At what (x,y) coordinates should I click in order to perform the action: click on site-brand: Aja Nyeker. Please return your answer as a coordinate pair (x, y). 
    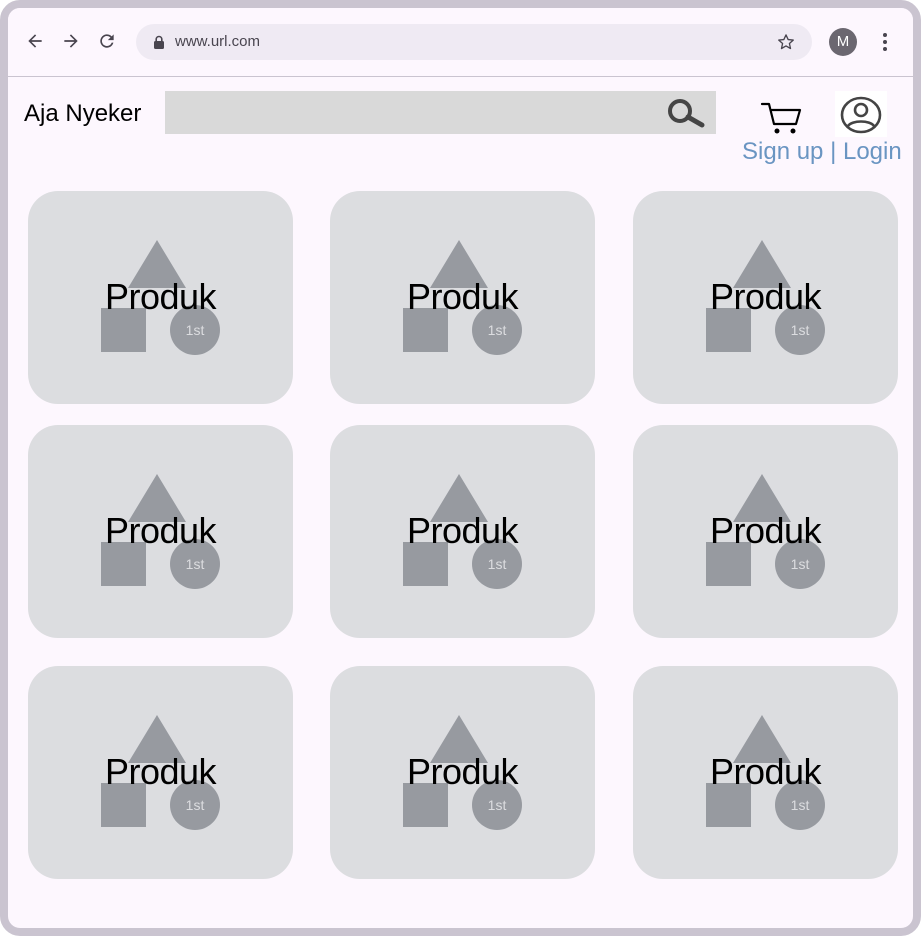
    Looking at the image, I should click on (82, 114).